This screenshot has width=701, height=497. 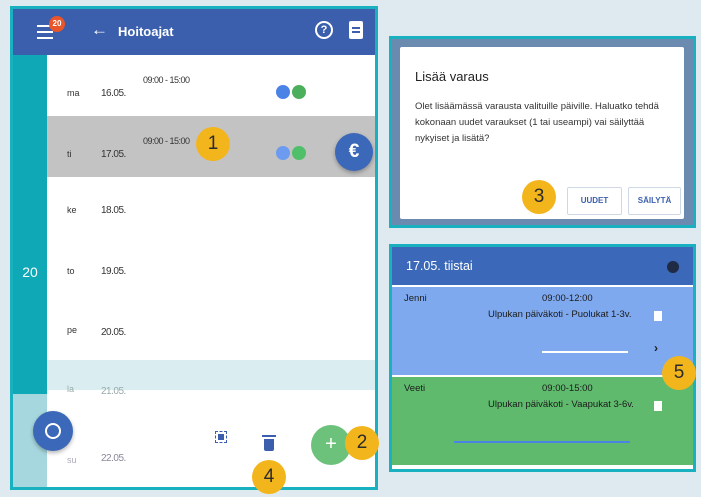 What do you see at coordinates (415, 298) in the screenshot?
I see `child-name: Jenni` at bounding box center [415, 298].